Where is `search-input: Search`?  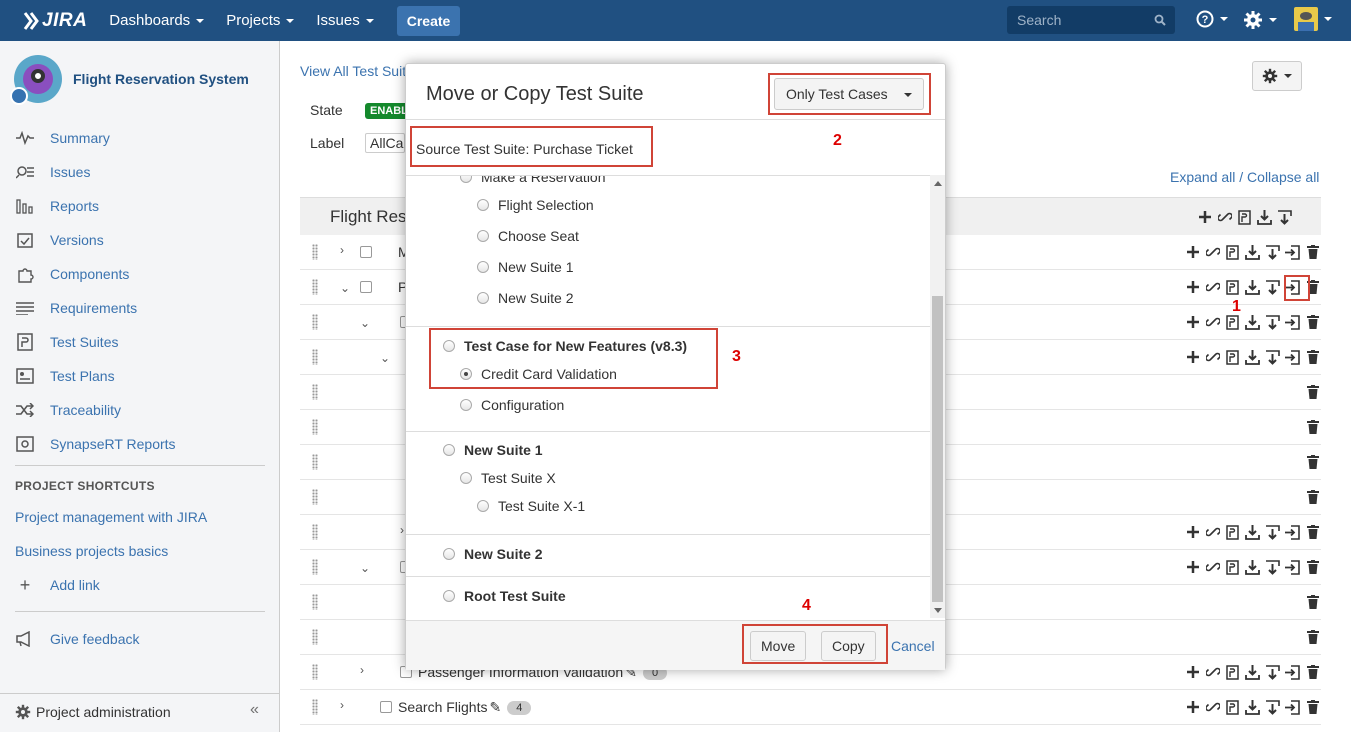 search-input: Search is located at coordinates (1091, 20).